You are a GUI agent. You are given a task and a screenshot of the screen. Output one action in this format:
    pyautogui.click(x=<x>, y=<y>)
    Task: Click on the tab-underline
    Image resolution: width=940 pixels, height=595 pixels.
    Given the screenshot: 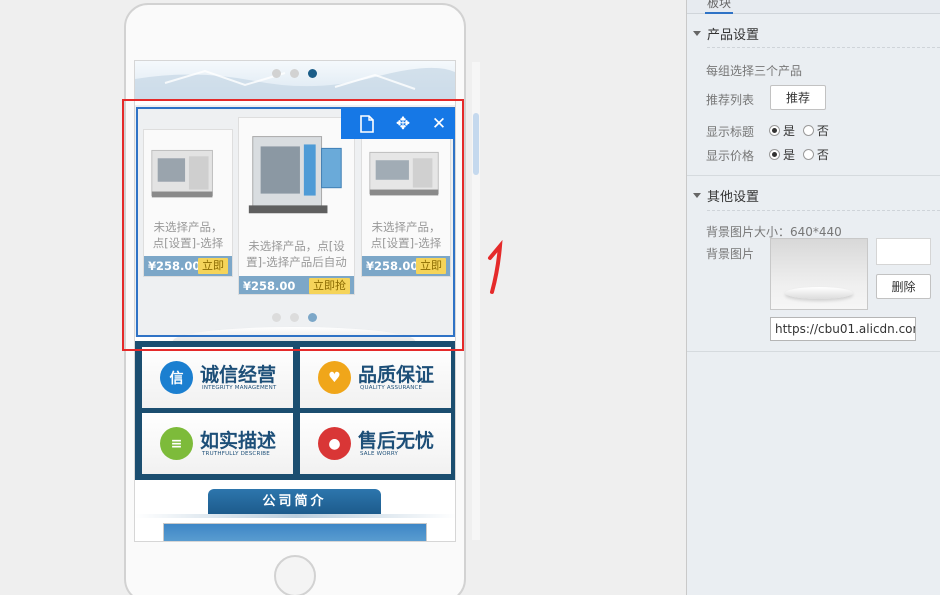 What is the action you would take?
    pyautogui.click(x=719, y=13)
    